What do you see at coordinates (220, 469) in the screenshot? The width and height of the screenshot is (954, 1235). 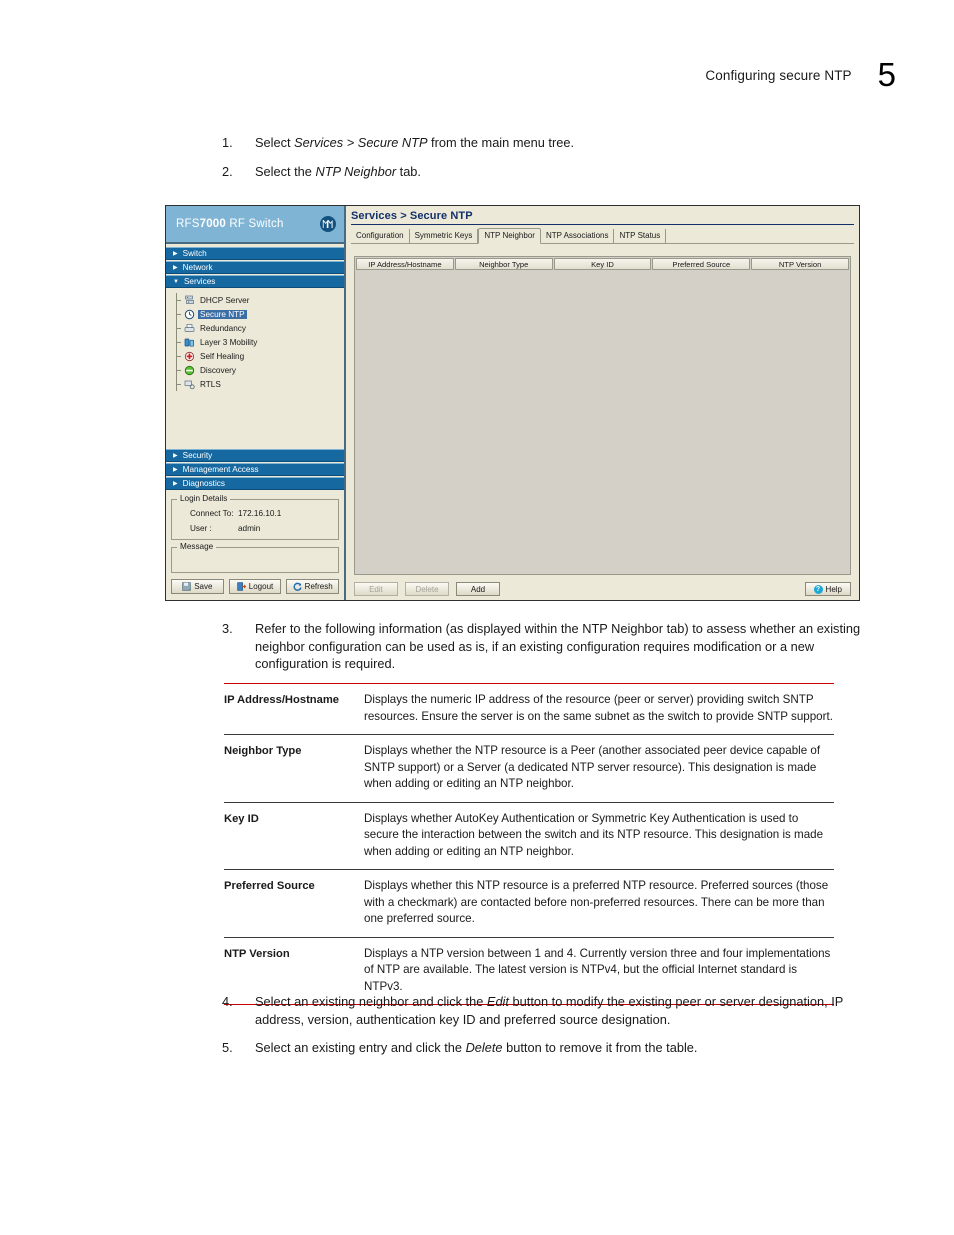 I see `nav-item-label: Management Access` at bounding box center [220, 469].